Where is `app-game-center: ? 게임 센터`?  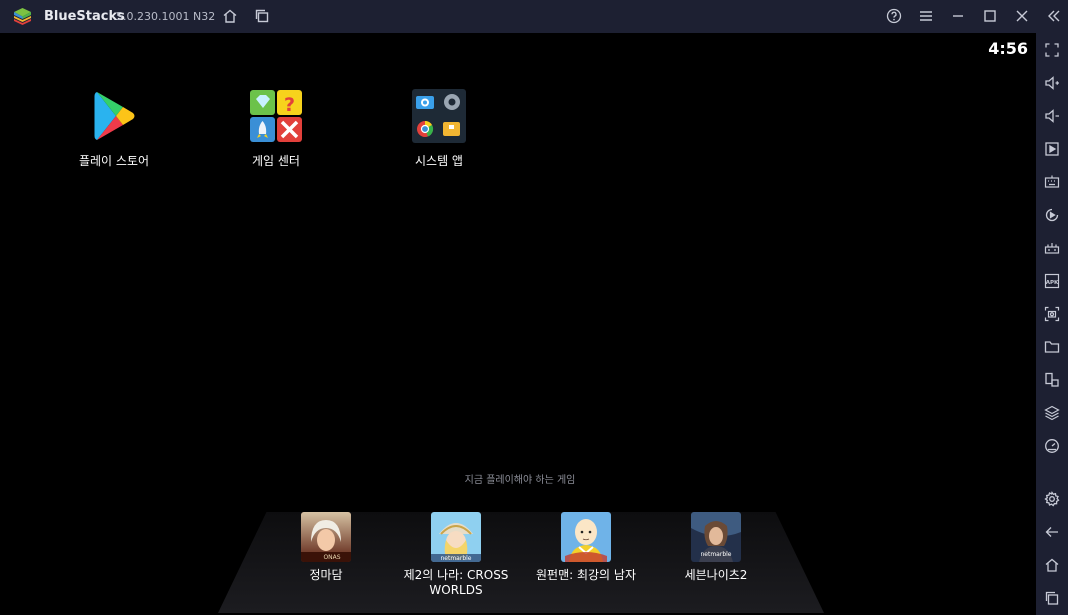 app-game-center: ? 게임 센터 is located at coordinates (276, 129).